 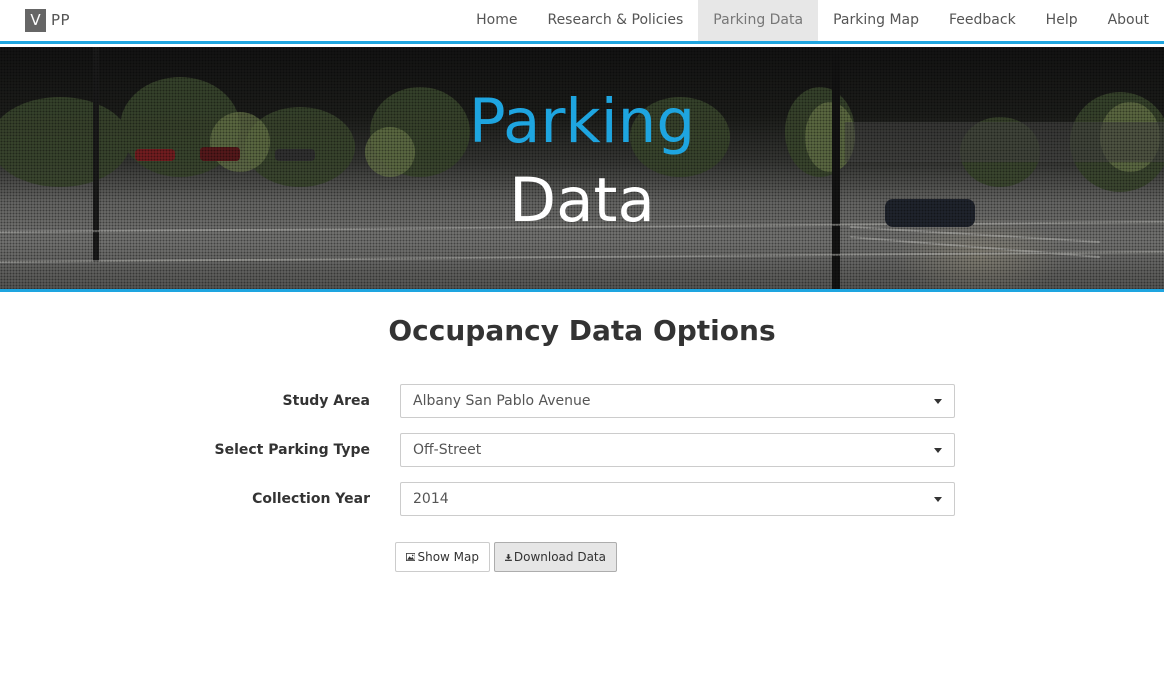 I want to click on image-icon, so click(x=411, y=557).